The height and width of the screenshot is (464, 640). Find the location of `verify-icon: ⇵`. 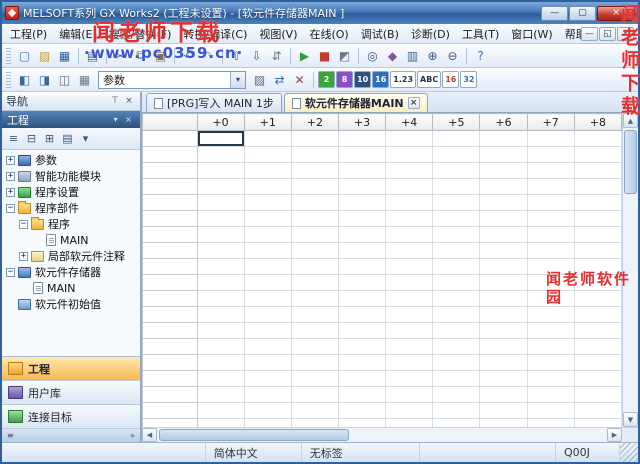

verify-icon: ⇵ is located at coordinates (276, 55).